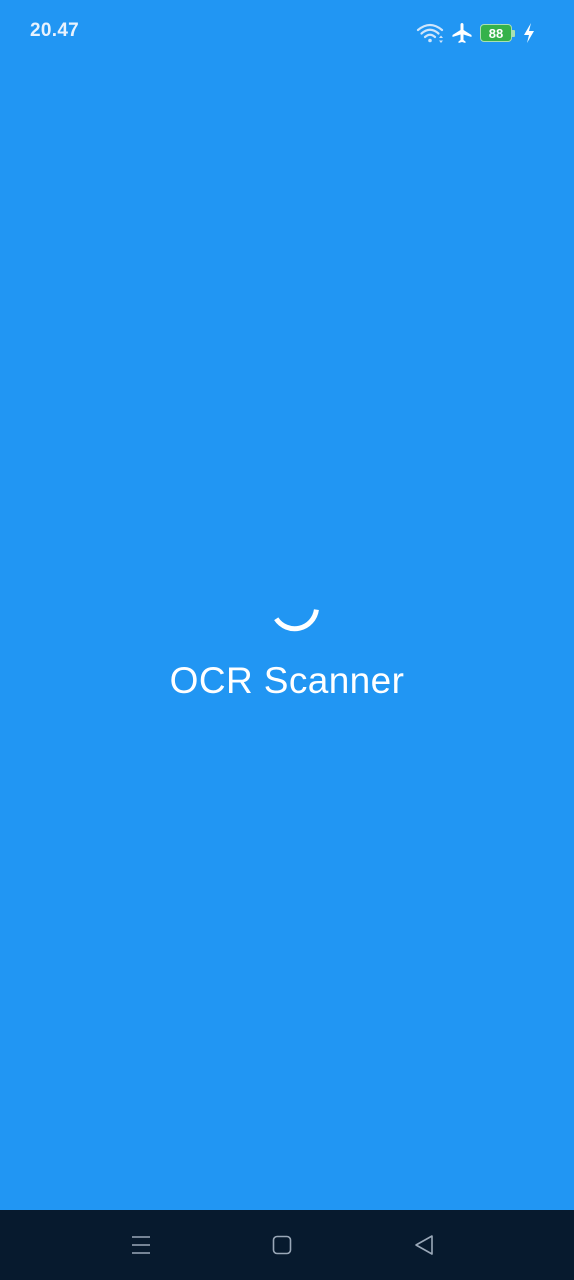 The image size is (574, 1280). Describe the element at coordinates (430, 33) in the screenshot. I see `wifi-icon` at that location.